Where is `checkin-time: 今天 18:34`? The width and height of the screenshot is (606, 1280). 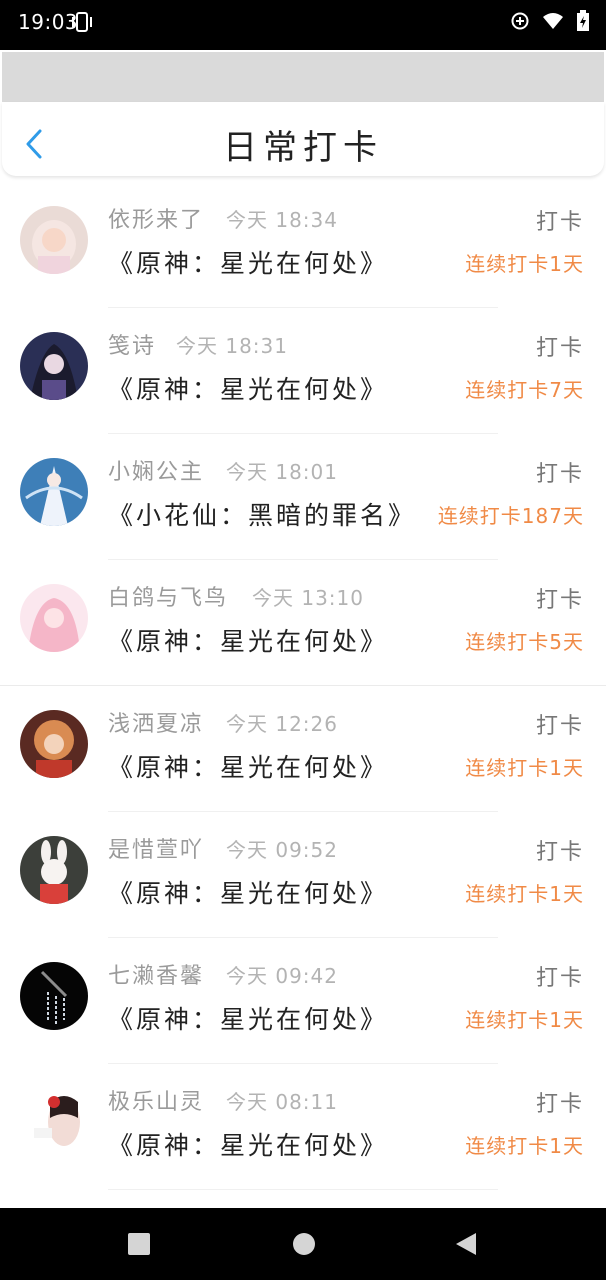
checkin-time: 今天 18:34 is located at coordinates (282, 220).